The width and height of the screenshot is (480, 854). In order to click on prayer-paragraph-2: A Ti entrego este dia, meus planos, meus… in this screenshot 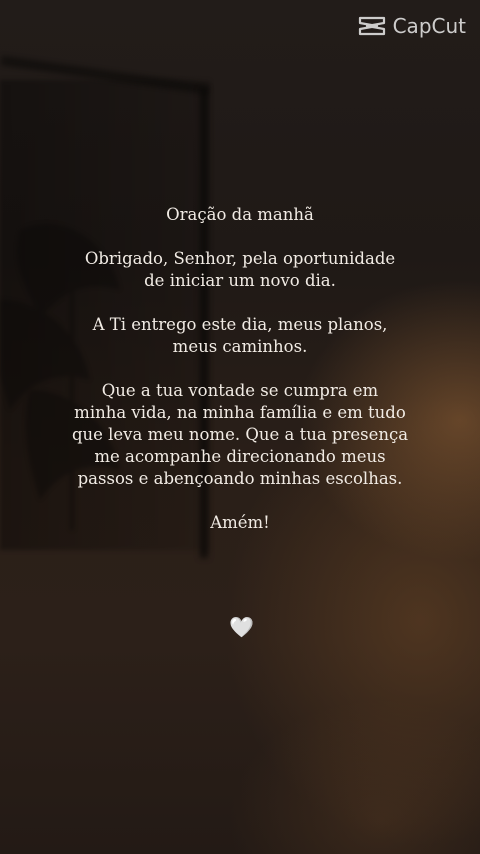, I will do `click(240, 335)`.